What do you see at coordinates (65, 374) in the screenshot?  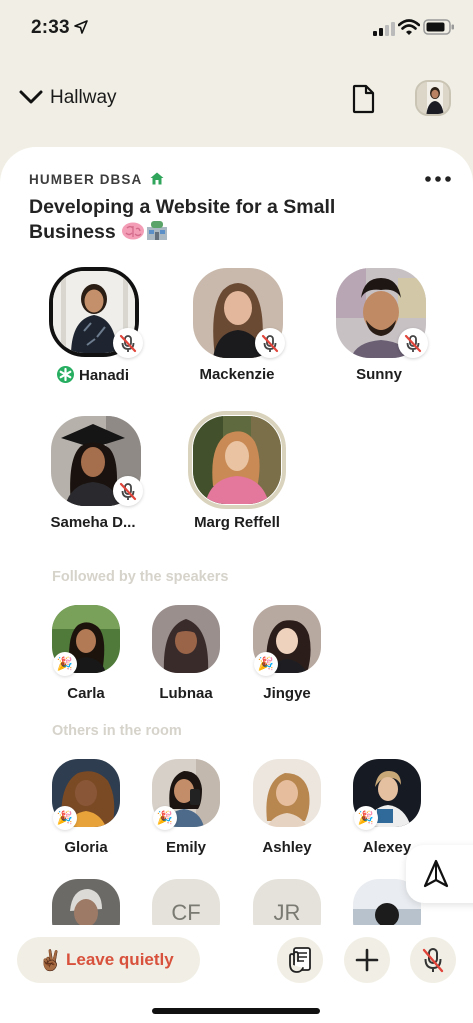 I see `moderator-star-icon` at bounding box center [65, 374].